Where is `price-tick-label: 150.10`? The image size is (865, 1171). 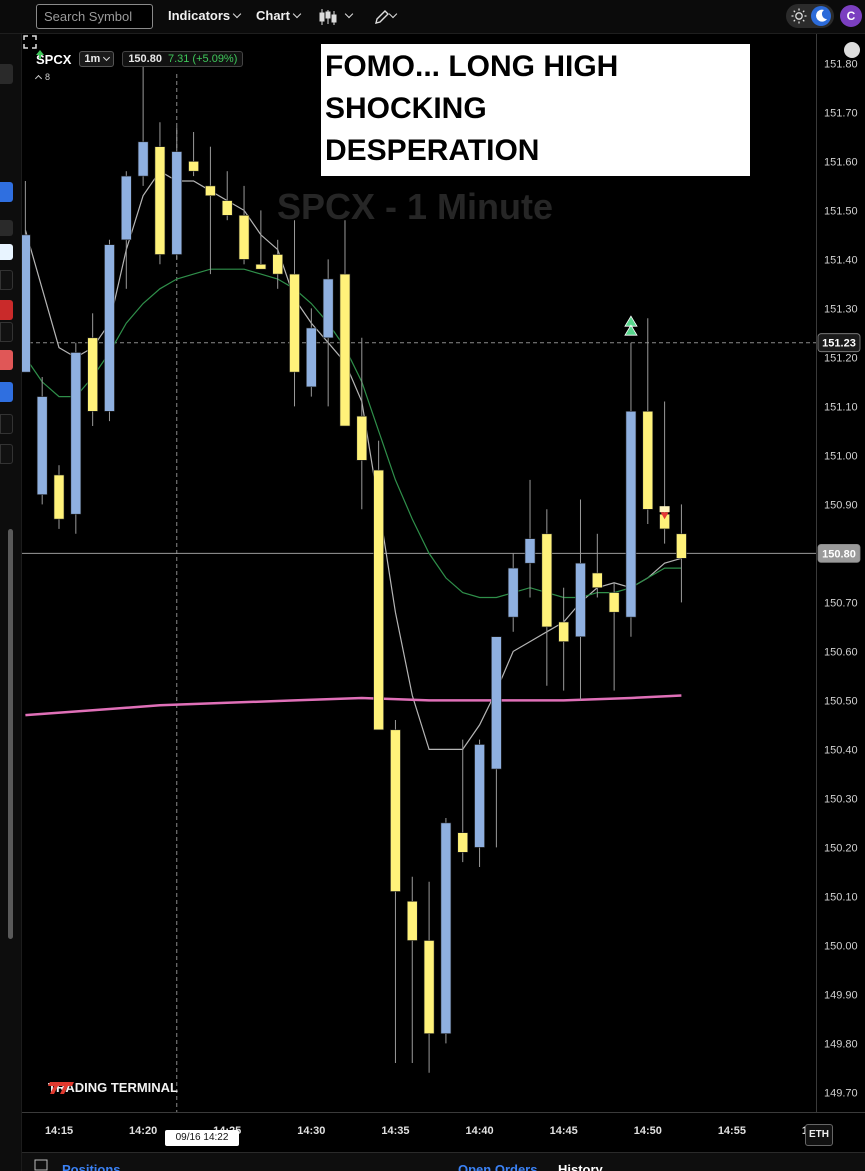
price-tick-label: 150.10 is located at coordinates (841, 897).